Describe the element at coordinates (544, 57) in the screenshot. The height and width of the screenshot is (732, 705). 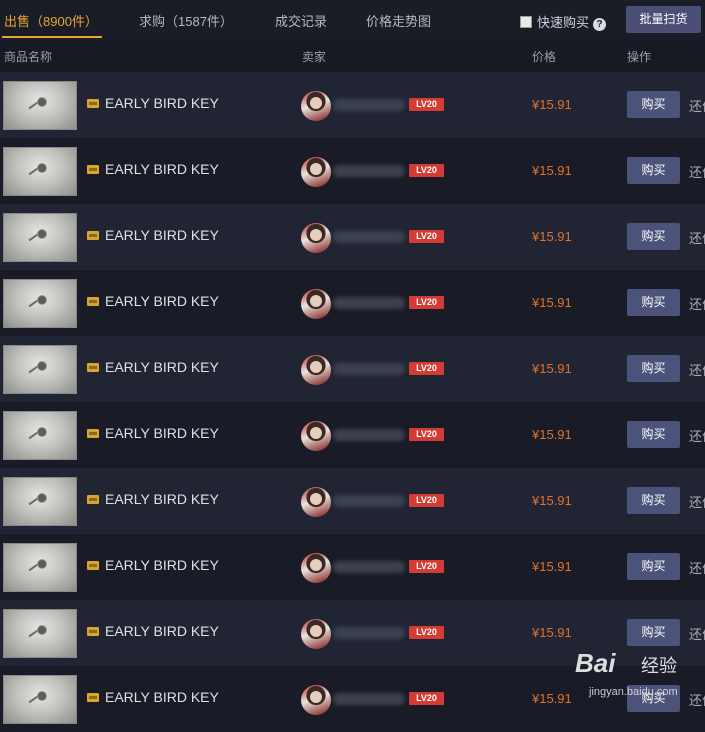
I see `header-price: 价格` at that location.